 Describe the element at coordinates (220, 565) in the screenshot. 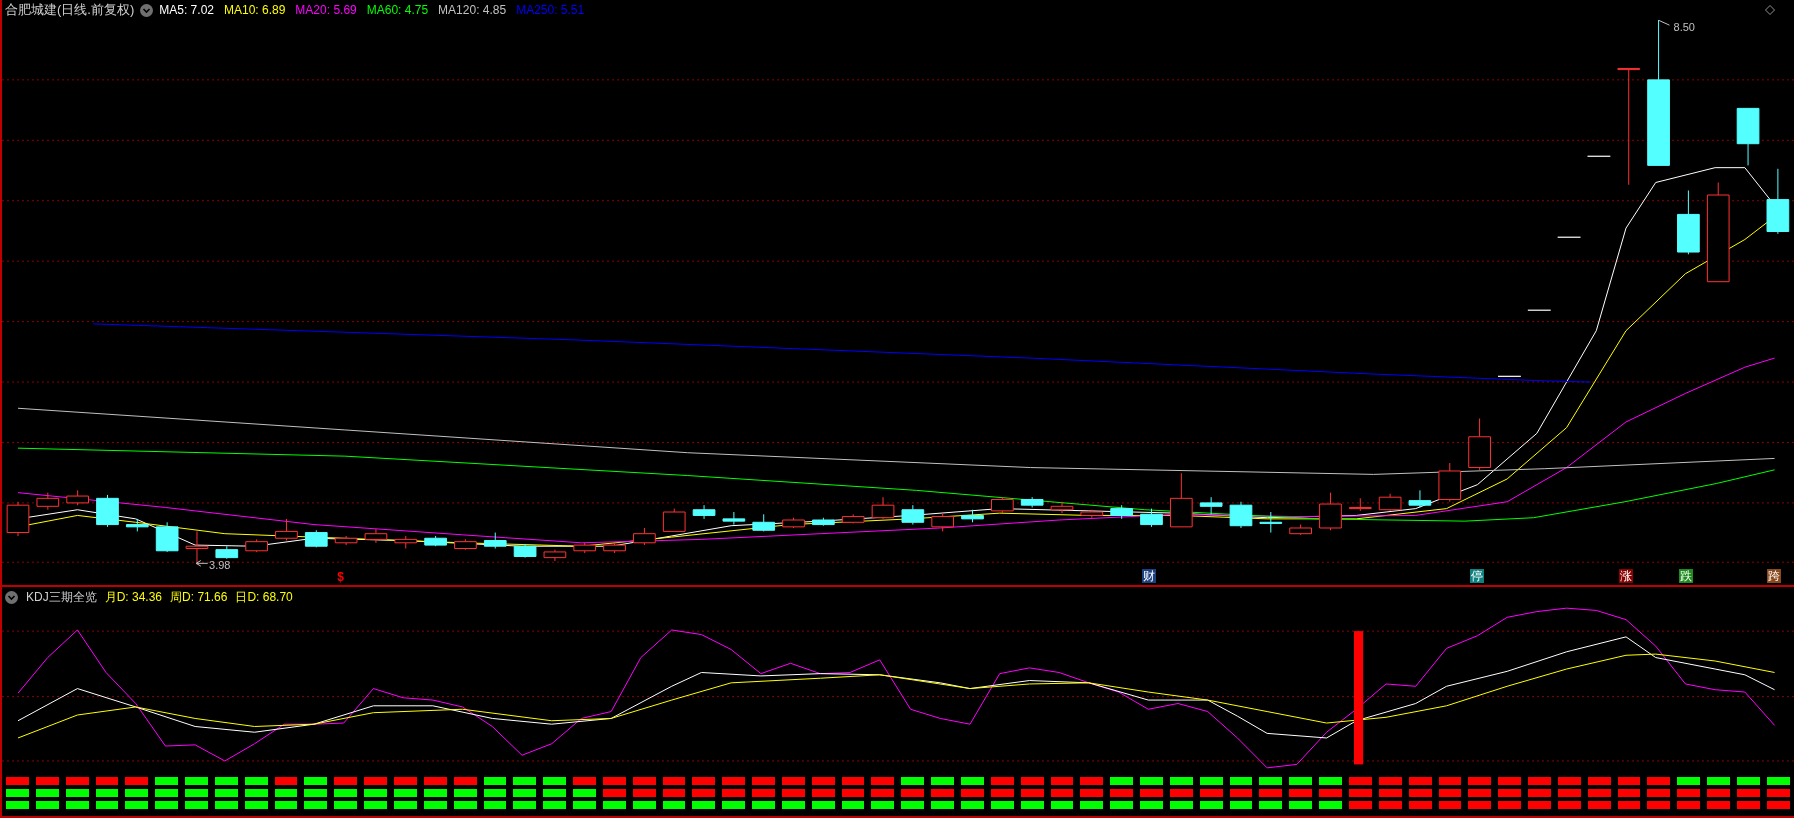

I see `low-price-label: 3.98` at that location.